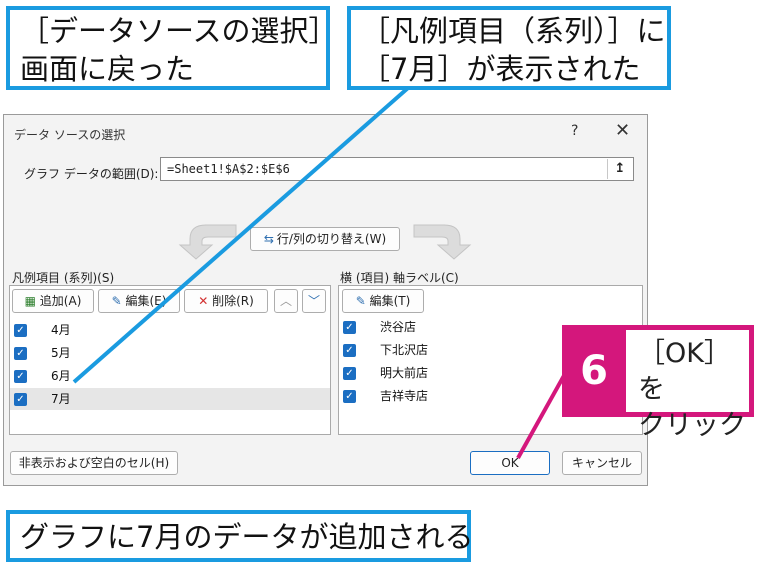 The width and height of the screenshot is (783, 566). Describe the element at coordinates (94, 463) in the screenshot. I see `hidden-empty-cells-button: 非表示および空白のセル(H)` at that location.